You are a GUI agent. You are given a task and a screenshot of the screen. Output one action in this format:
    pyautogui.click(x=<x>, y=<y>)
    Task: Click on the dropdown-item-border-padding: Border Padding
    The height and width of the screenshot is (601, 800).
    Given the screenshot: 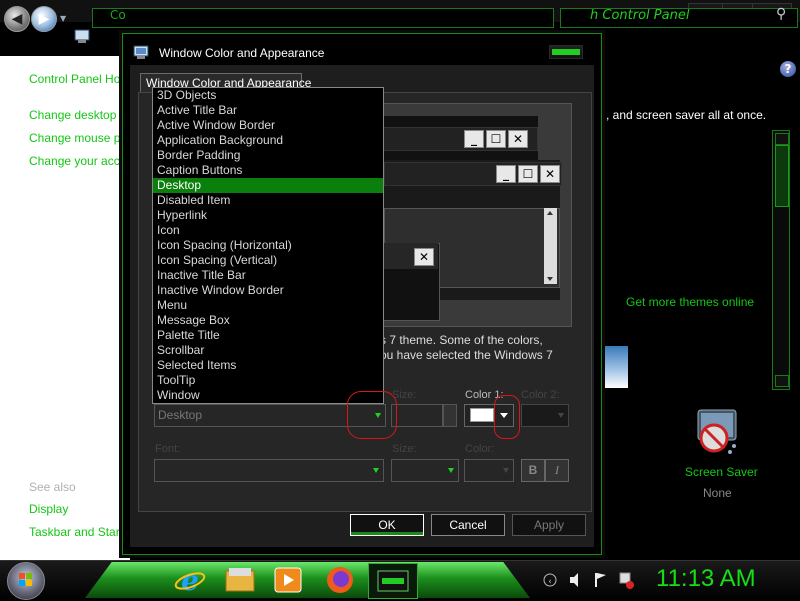 What is the action you would take?
    pyautogui.click(x=268, y=155)
    